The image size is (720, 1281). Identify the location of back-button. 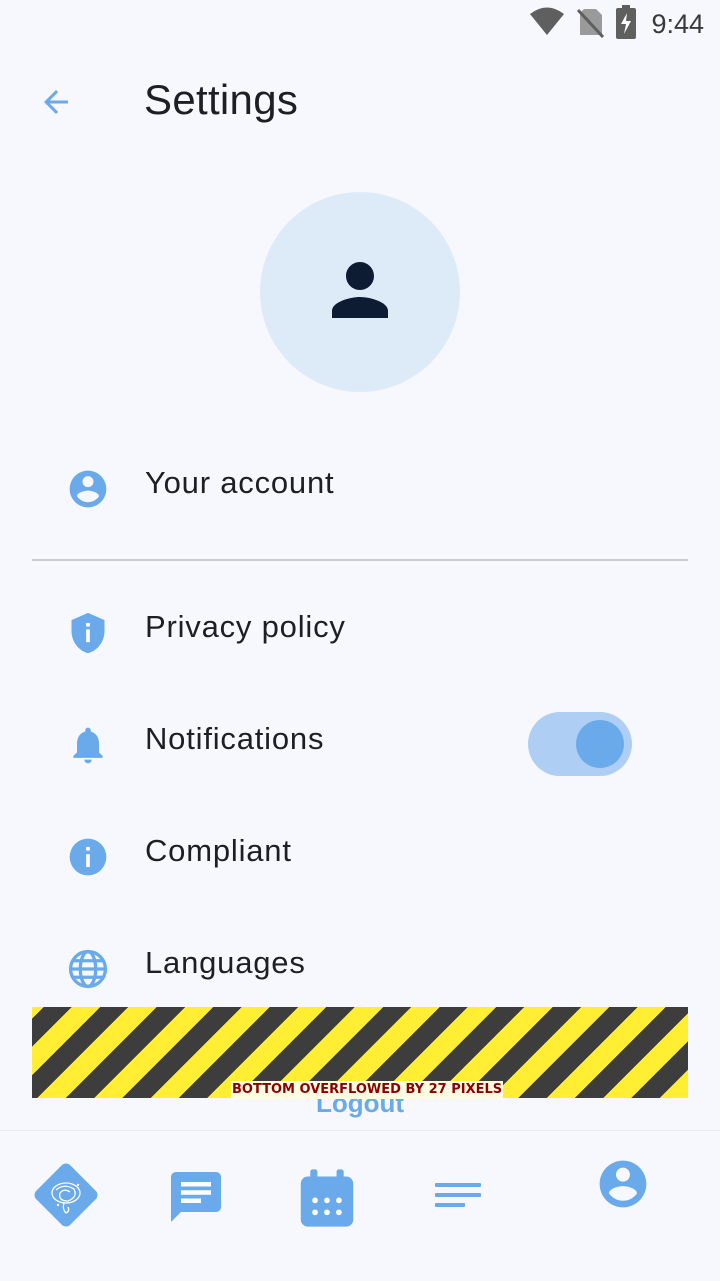
(56, 104).